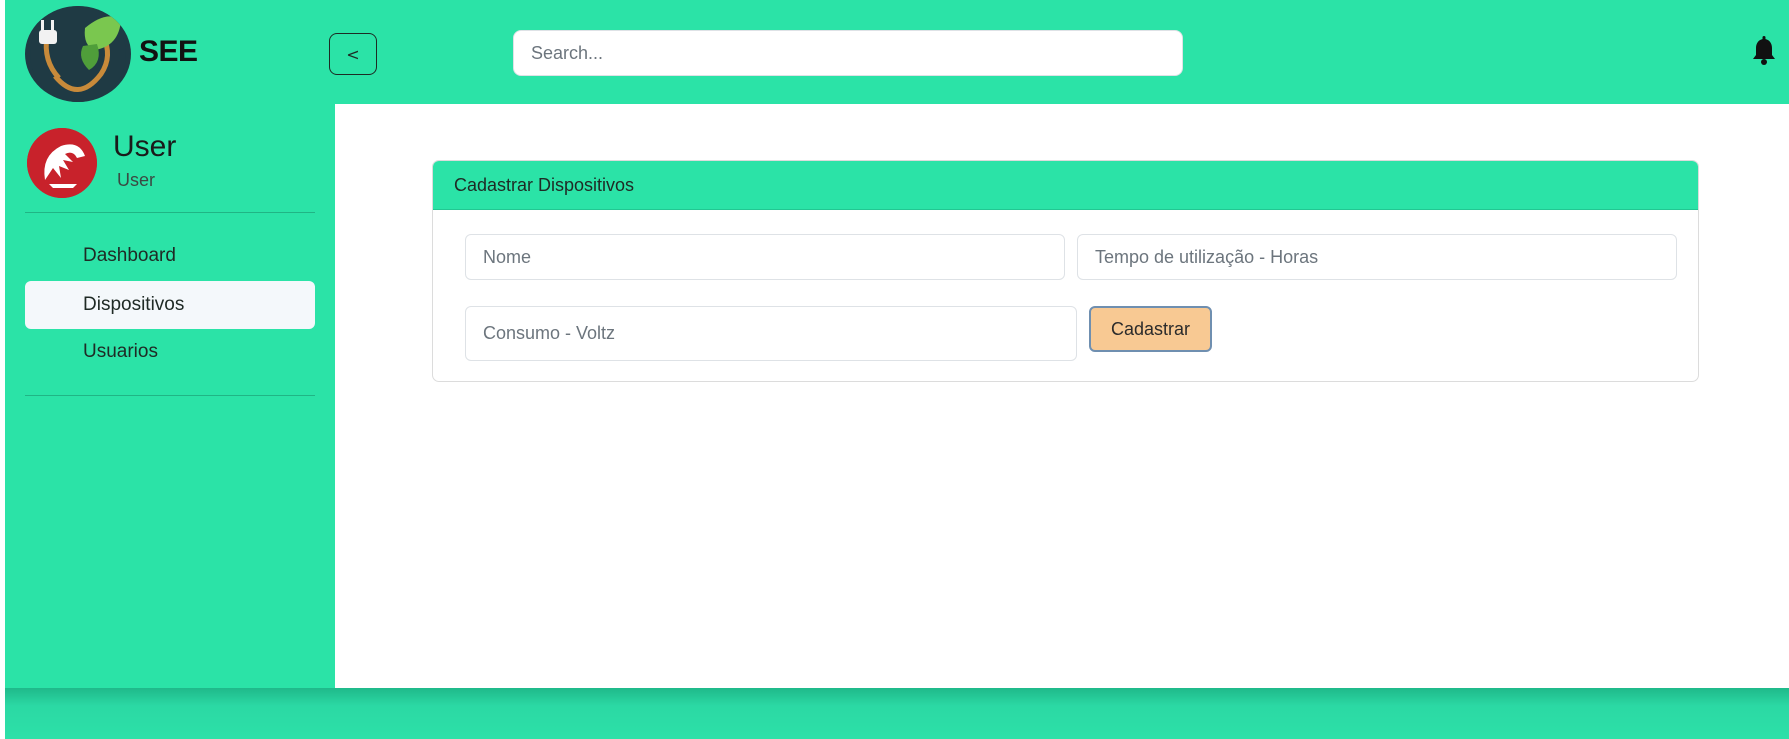 The image size is (1789, 739). I want to click on logo, so click(78, 54).